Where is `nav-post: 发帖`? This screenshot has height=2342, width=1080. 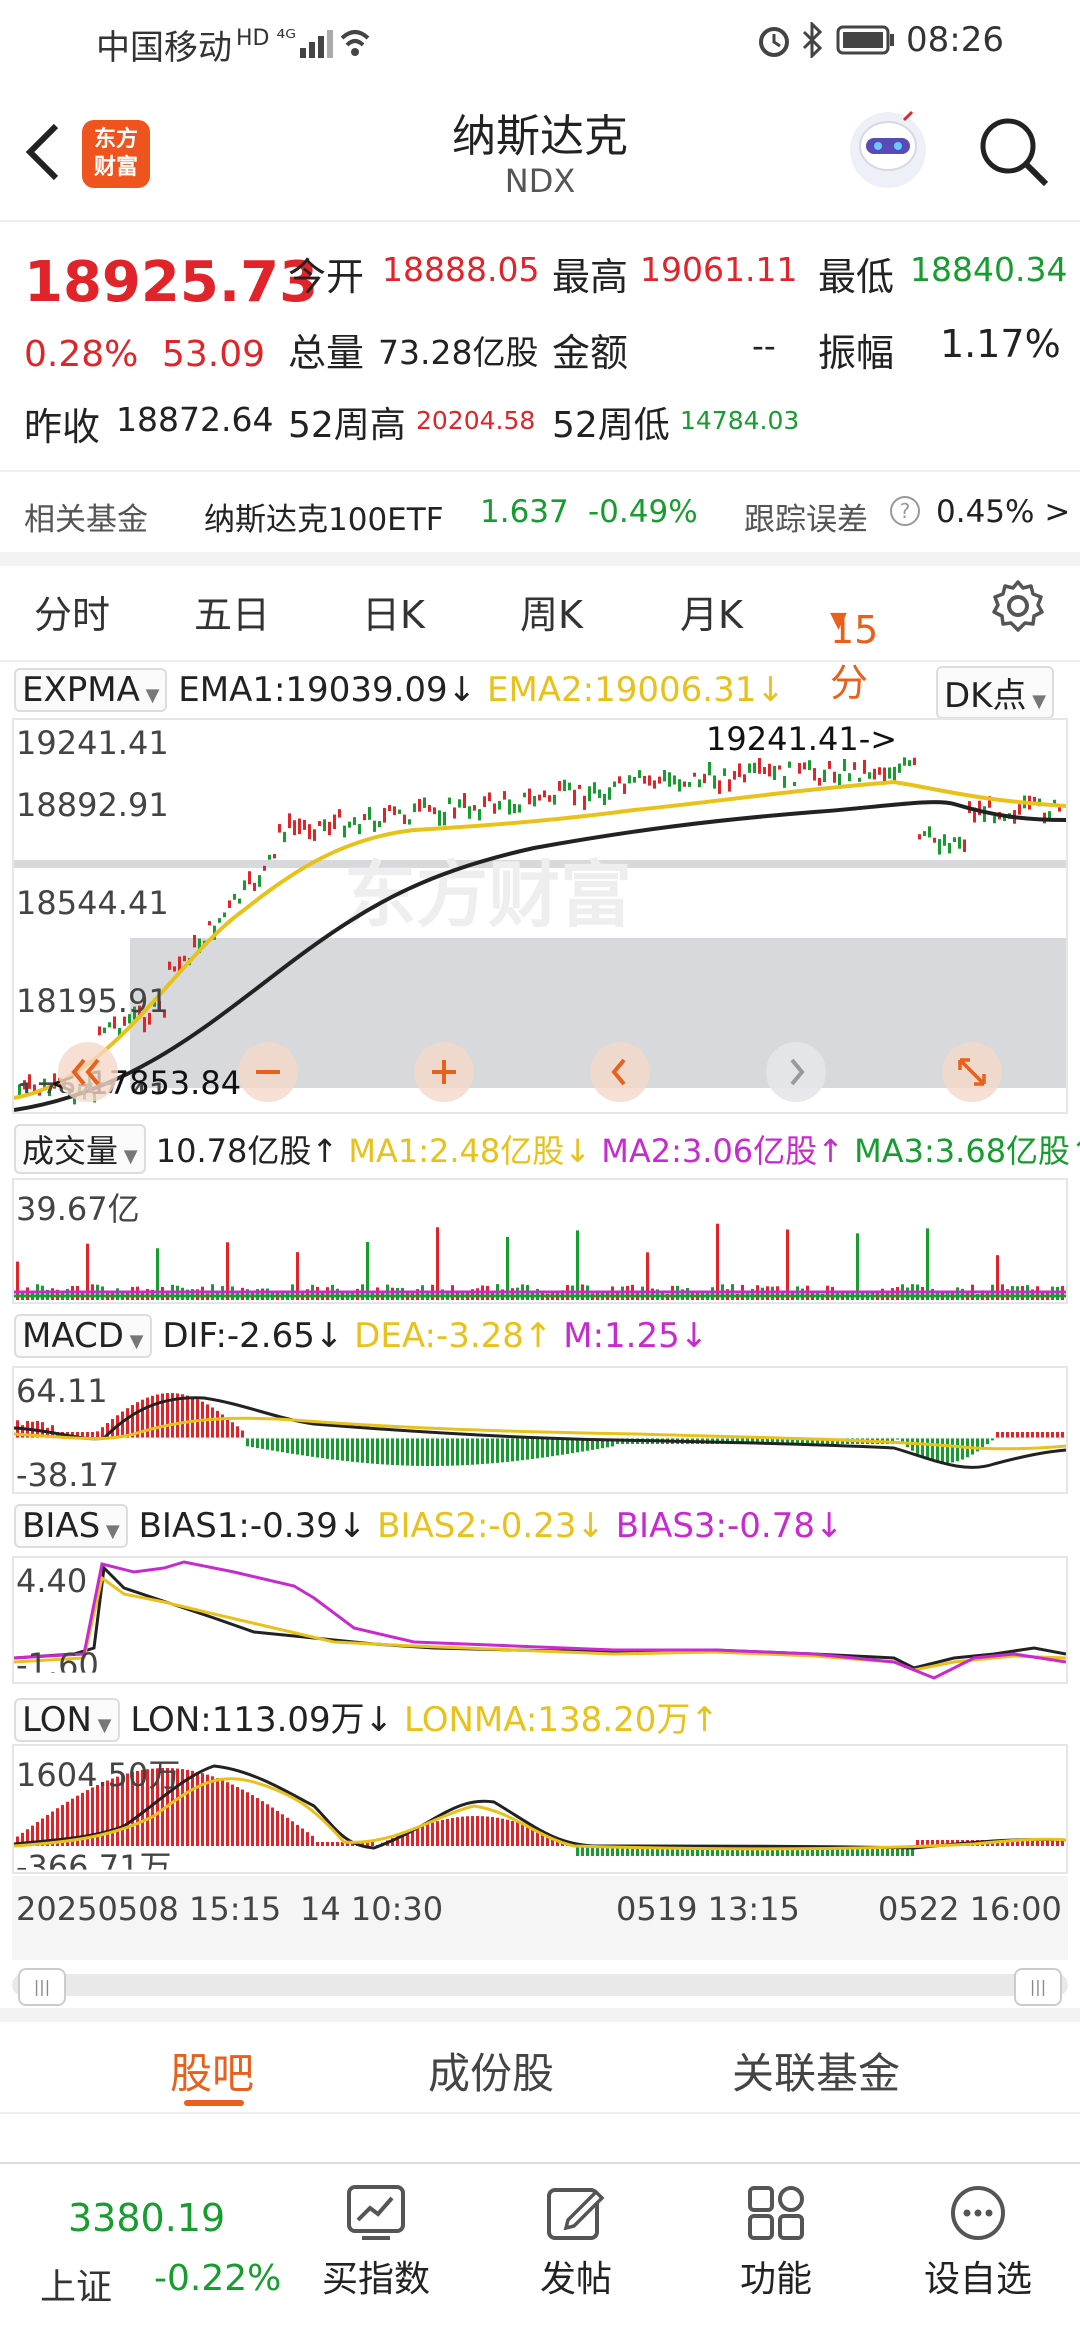
nav-post: 发帖 is located at coordinates (576, 2238).